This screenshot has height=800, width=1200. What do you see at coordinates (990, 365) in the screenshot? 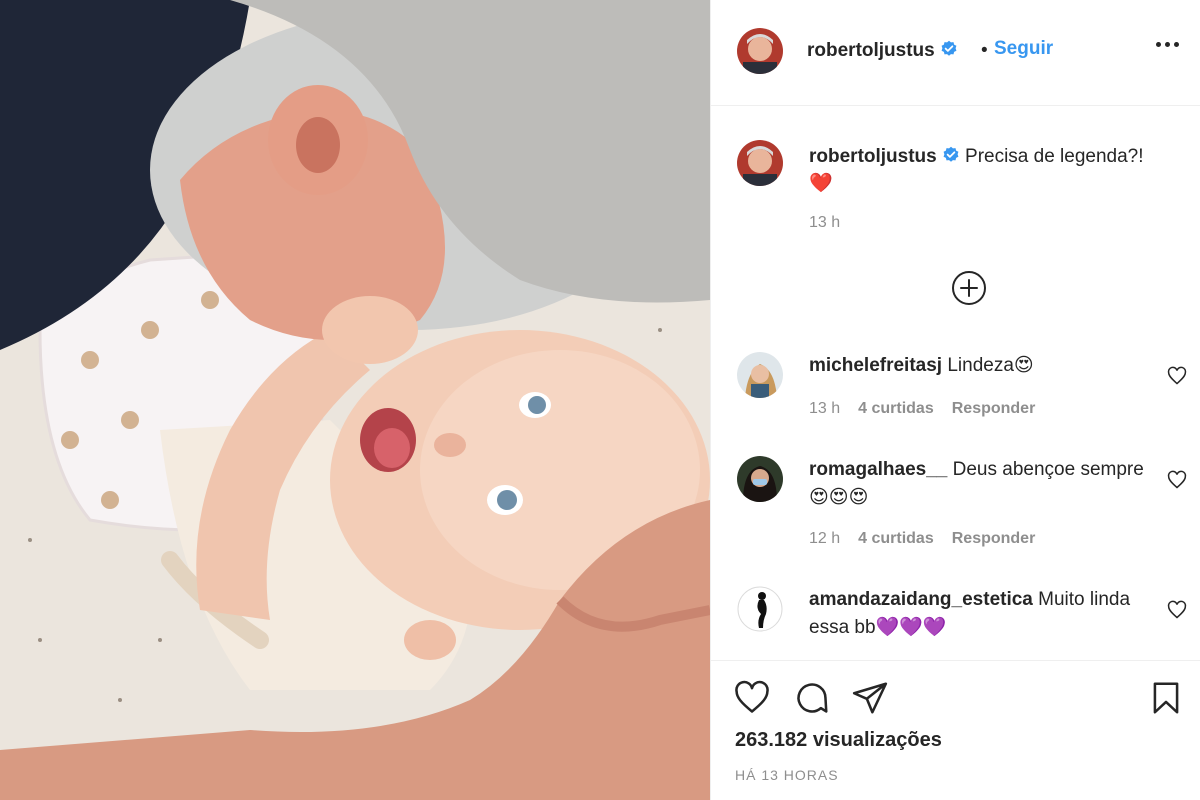
I see `comment-body: Lindeza😍` at bounding box center [990, 365].